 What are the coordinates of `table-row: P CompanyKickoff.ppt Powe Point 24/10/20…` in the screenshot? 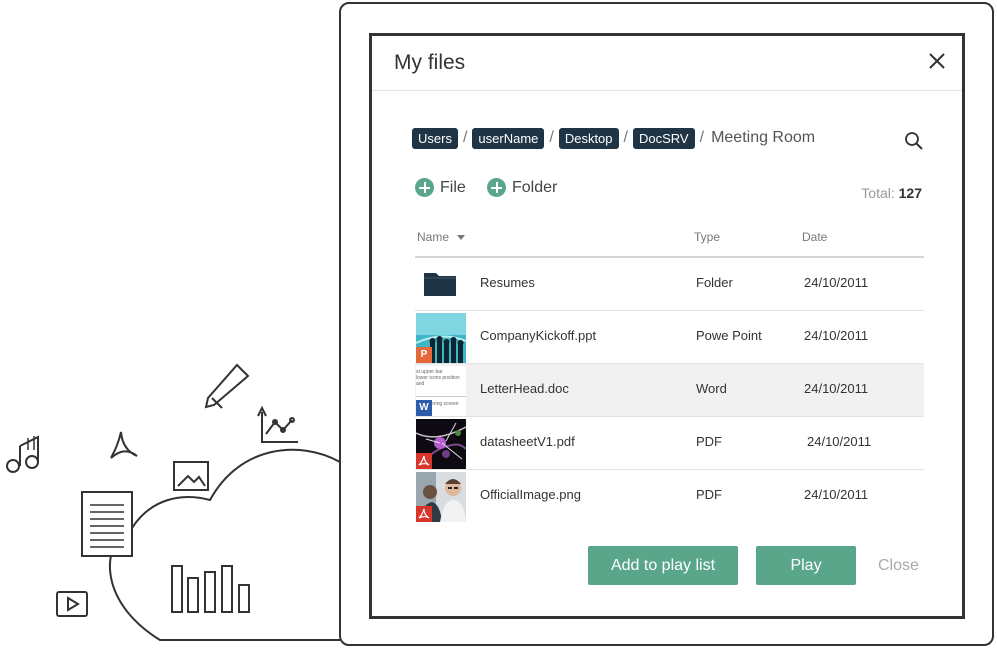 It's located at (669, 337).